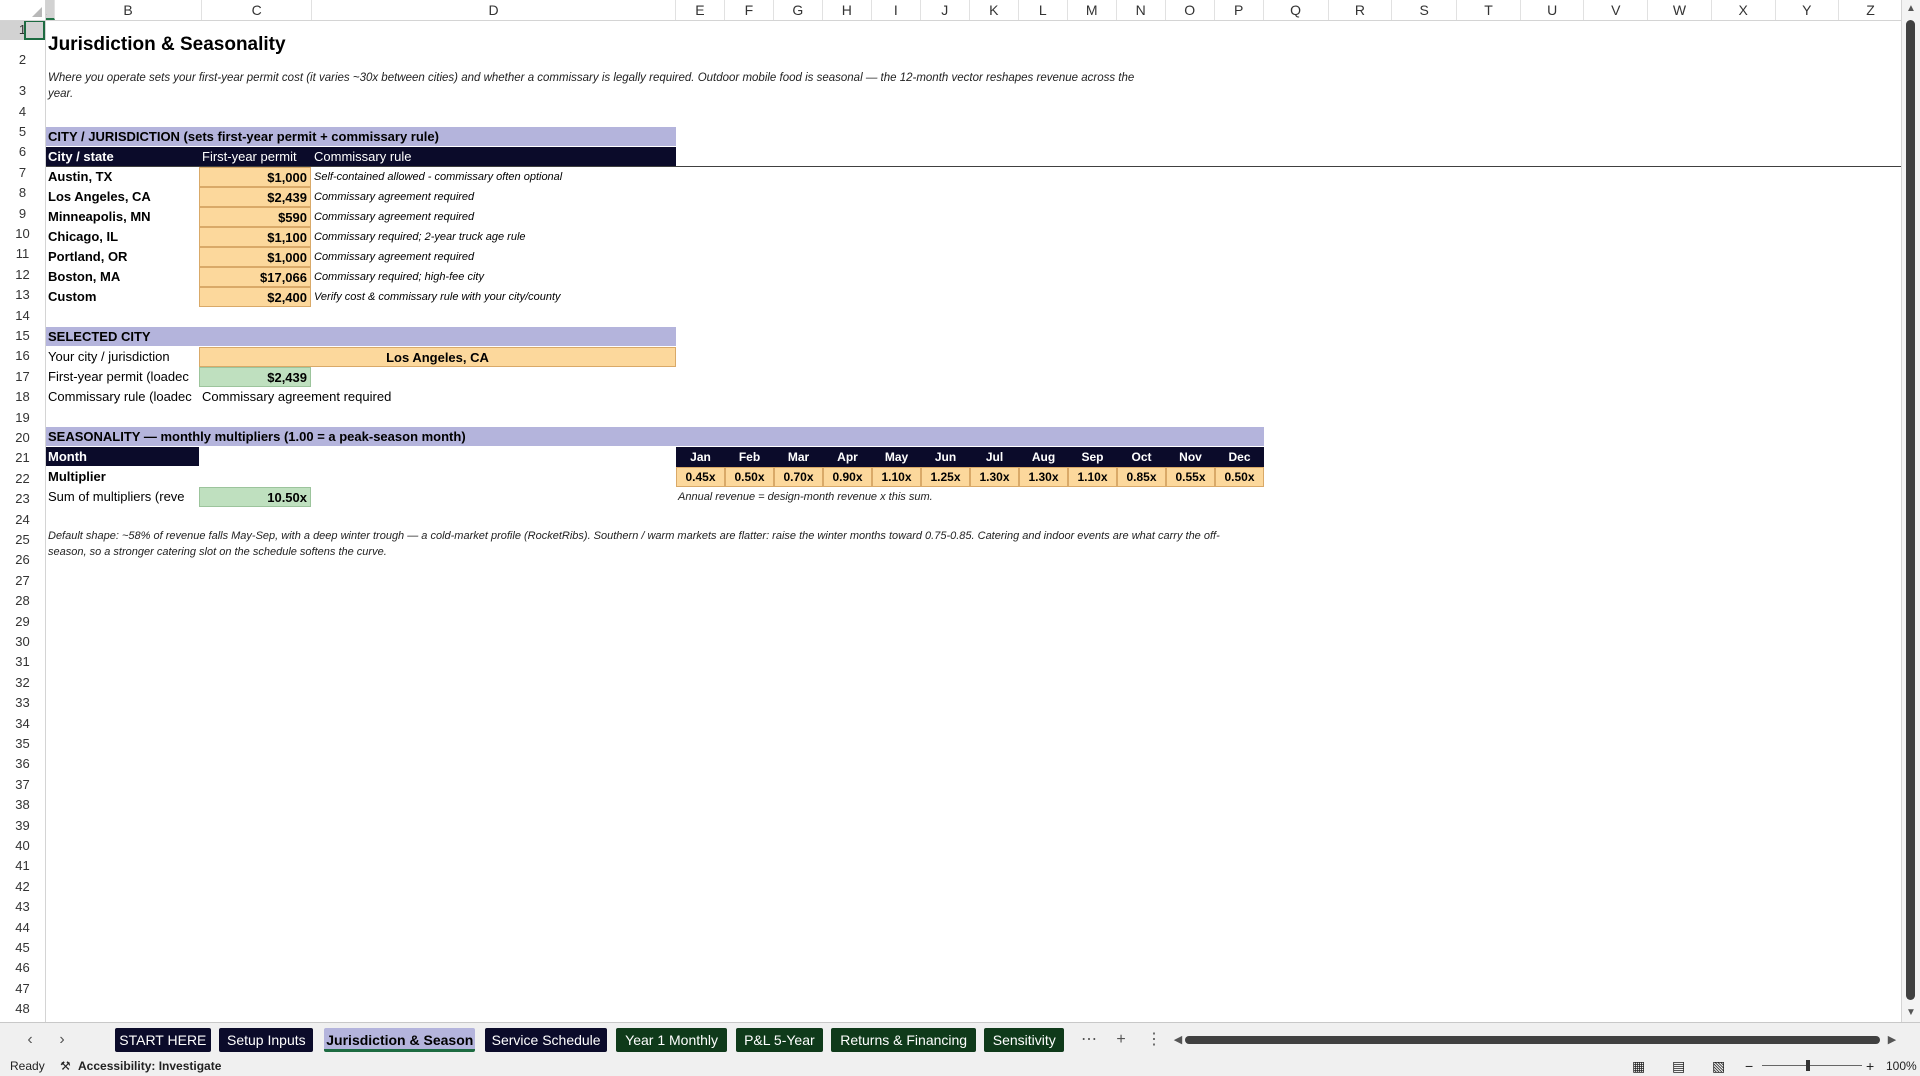 The height and width of the screenshot is (1076, 1920). I want to click on add-sheet-icon: +, so click(1121, 1040).